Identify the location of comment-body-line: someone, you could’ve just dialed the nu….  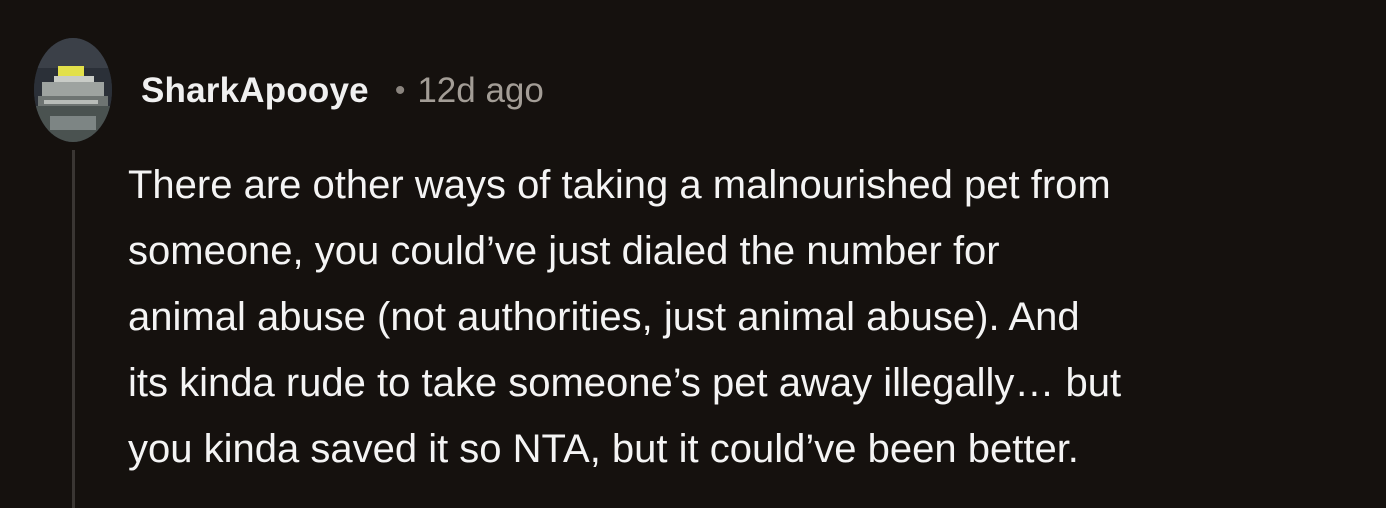
(564, 251).